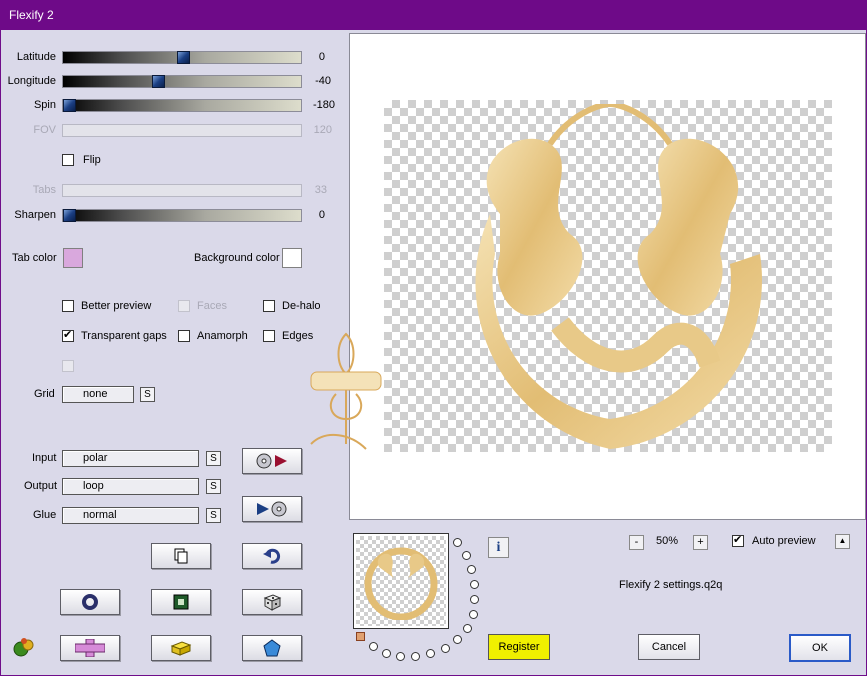 Image resolution: width=867 pixels, height=676 pixels. Describe the element at coordinates (92, 160) in the screenshot. I see `flip-label: Flip` at that location.